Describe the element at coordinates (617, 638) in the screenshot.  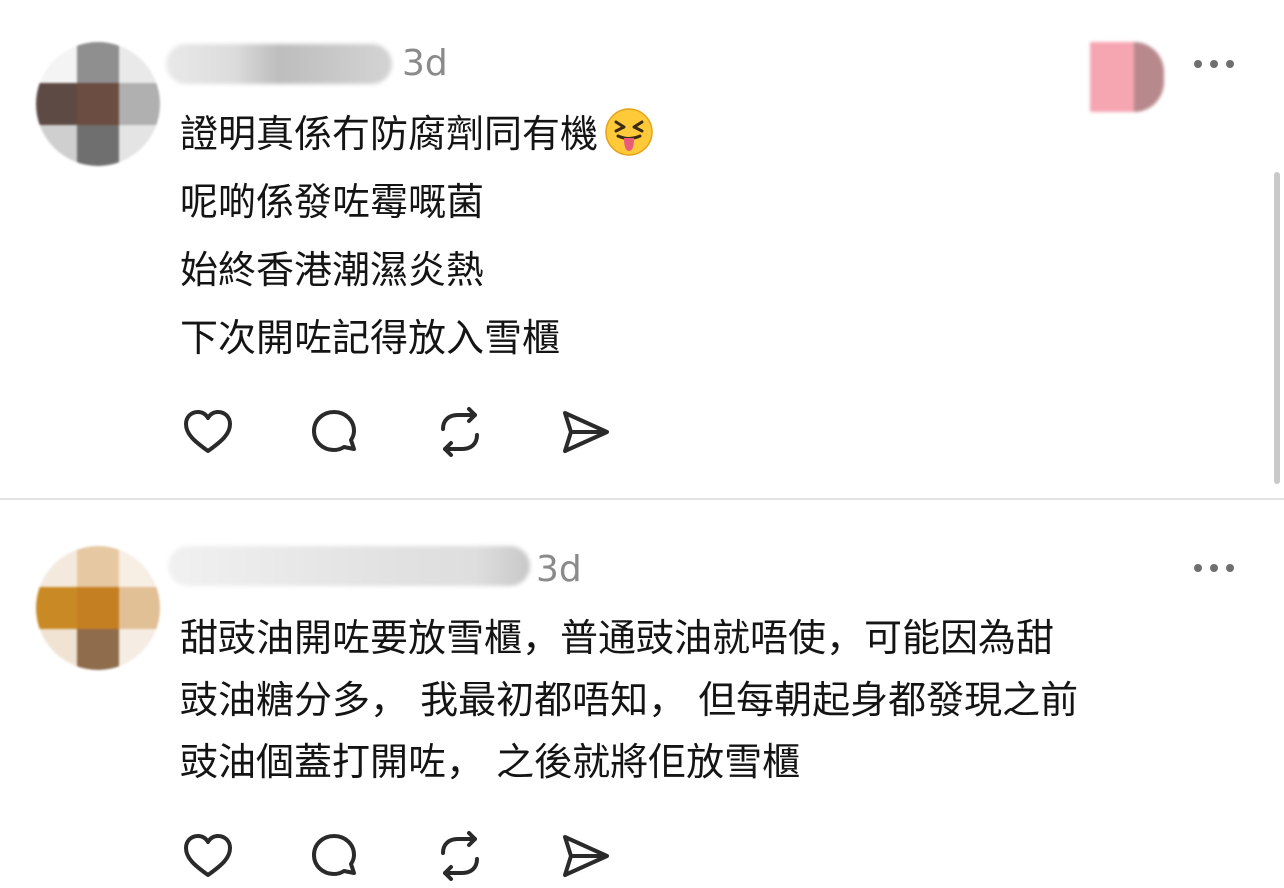
I see `comment-line: 甜豉油開咗要放雪櫃，普通豉油就唔使，可能因為甜` at that location.